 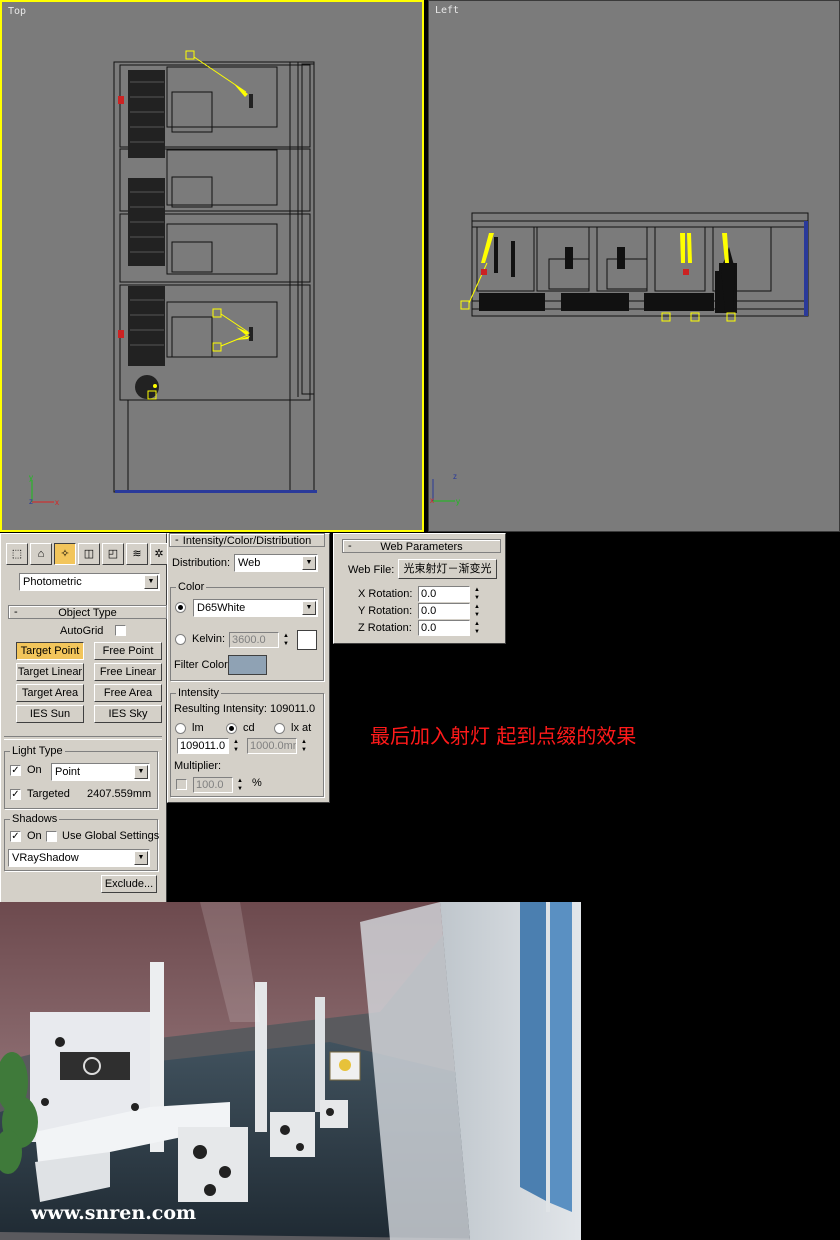 I want to click on free-point-button: Free Point, so click(x=128, y=651).